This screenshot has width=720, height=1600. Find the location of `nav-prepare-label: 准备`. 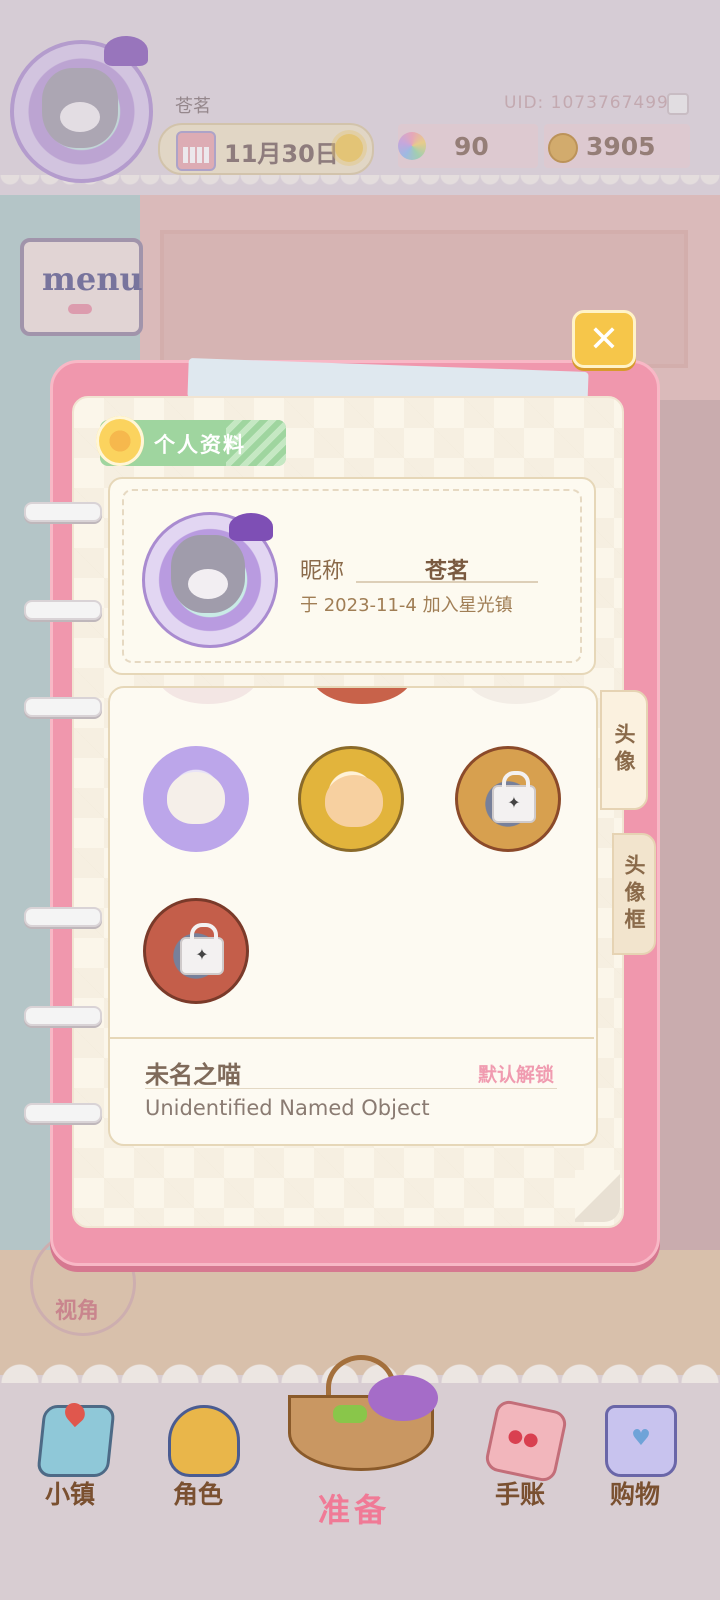

nav-prepare-label: 准备 is located at coordinates (353, 1510).